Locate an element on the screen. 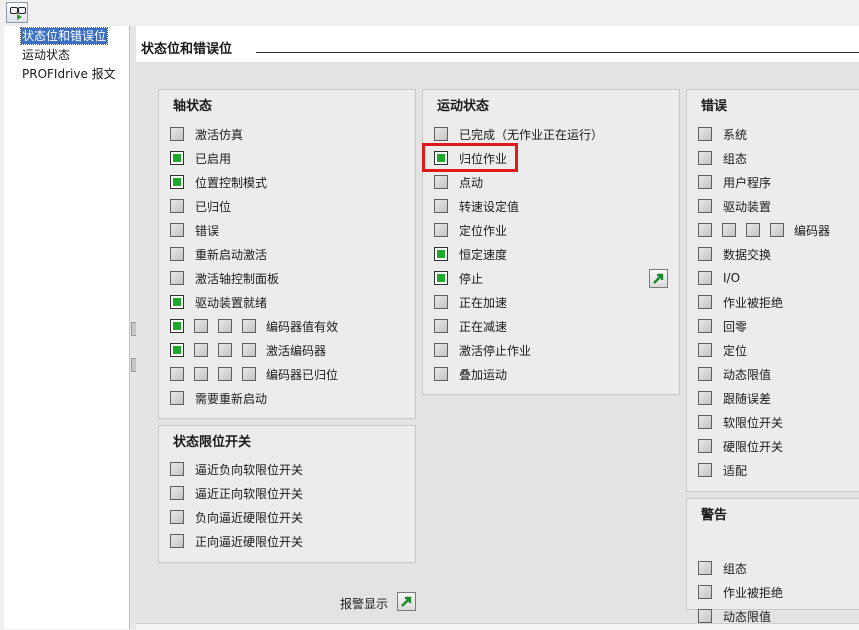 The height and width of the screenshot is (630, 859). status-label: 逼近正向软限位开关 is located at coordinates (249, 493).